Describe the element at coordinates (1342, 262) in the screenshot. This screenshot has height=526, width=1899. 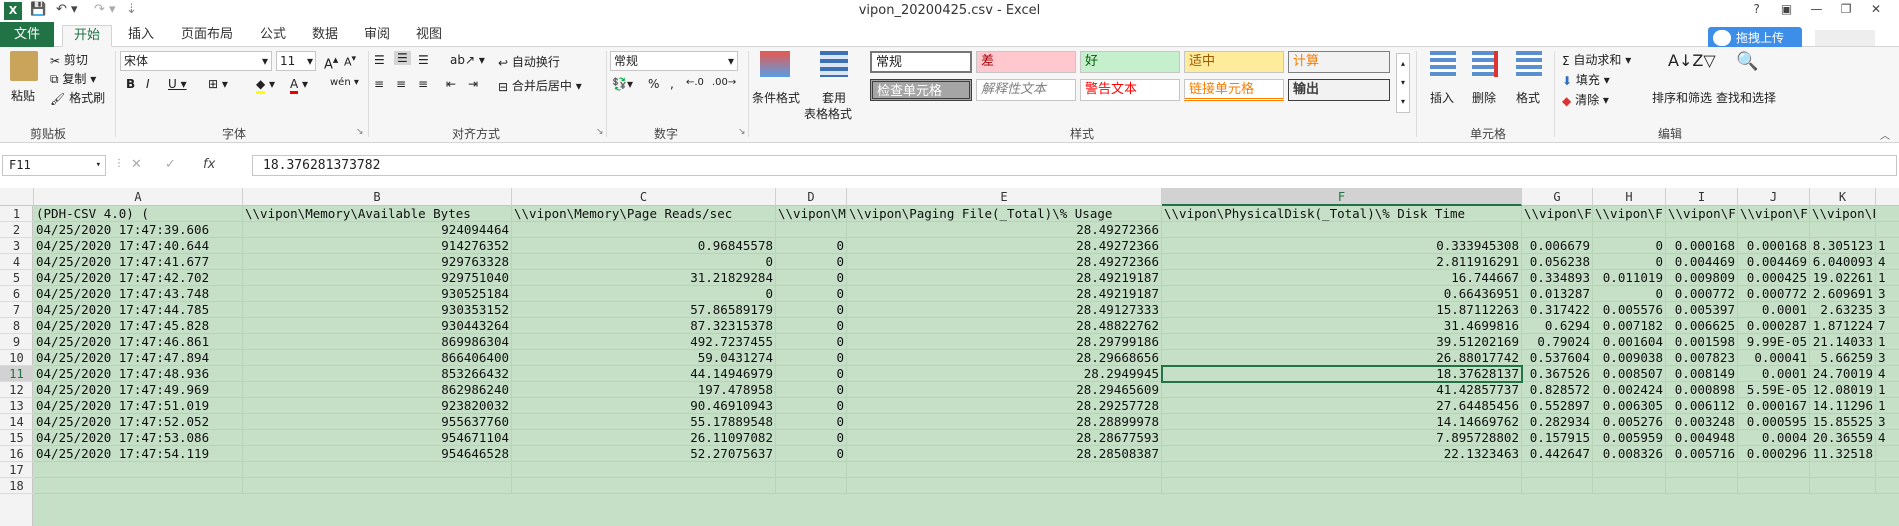
I see `cell-f4: 2.811916291` at that location.